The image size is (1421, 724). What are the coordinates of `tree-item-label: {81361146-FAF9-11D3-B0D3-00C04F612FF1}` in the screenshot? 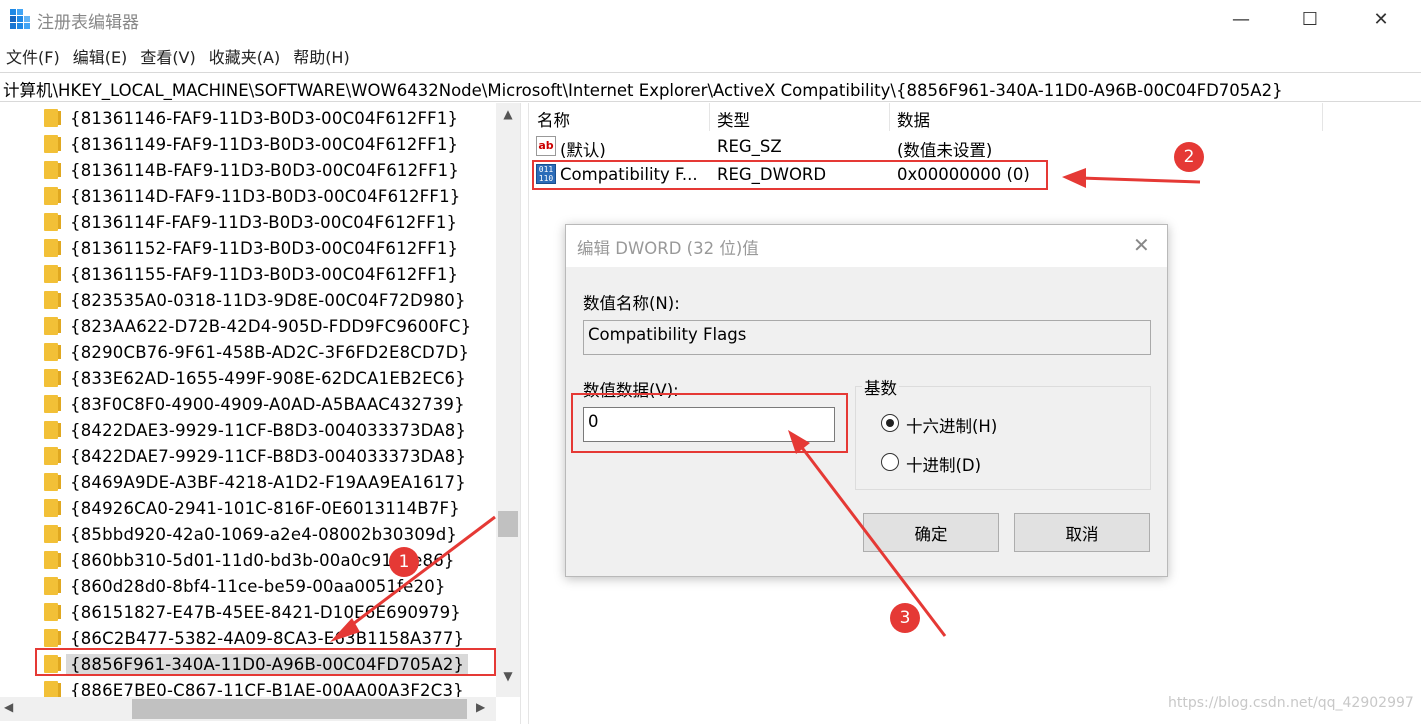 It's located at (264, 118).